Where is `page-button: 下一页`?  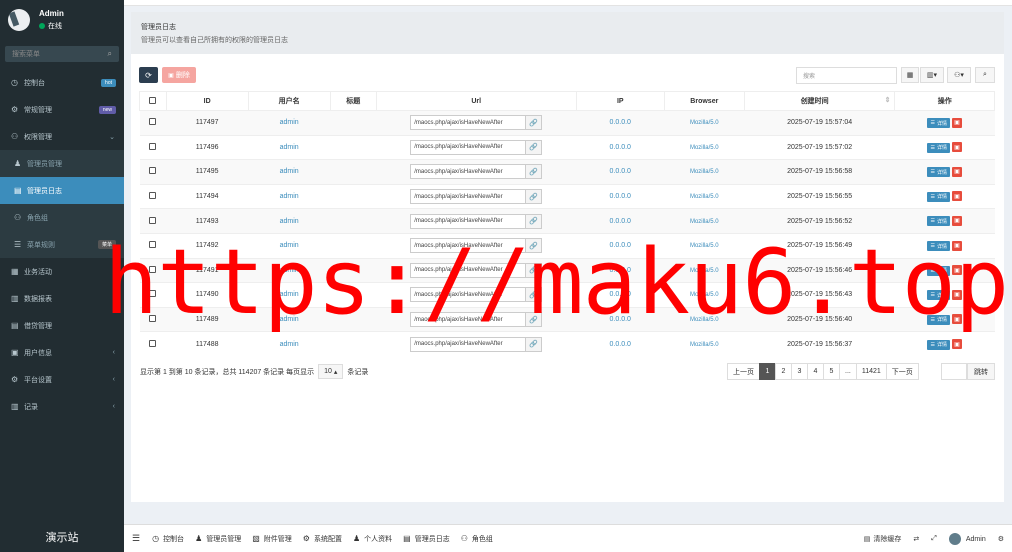
page-button: 下一页 is located at coordinates (902, 371).